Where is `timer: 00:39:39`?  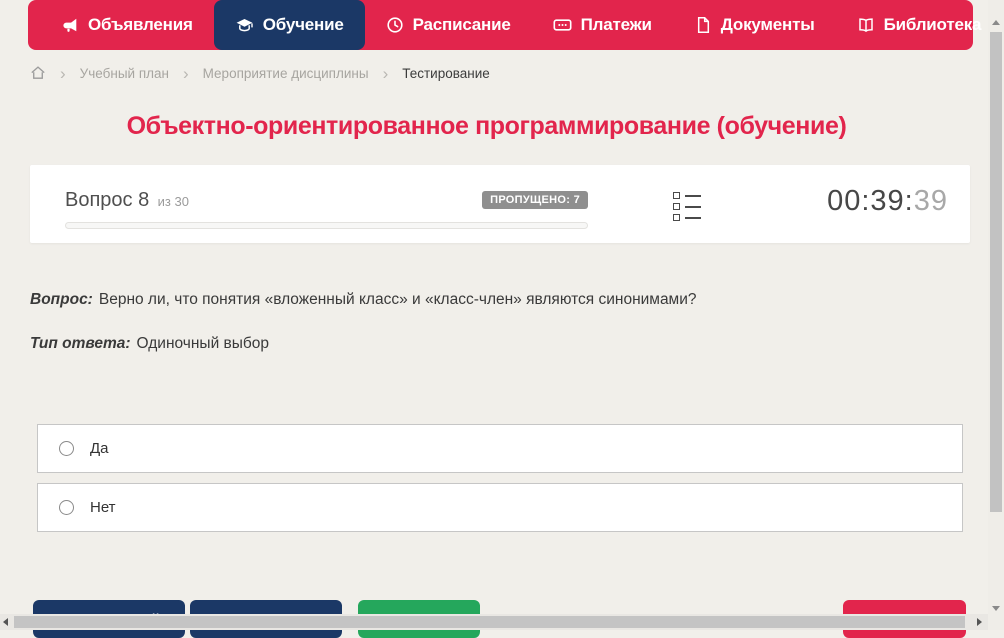 timer: 00:39:39 is located at coordinates (887, 201).